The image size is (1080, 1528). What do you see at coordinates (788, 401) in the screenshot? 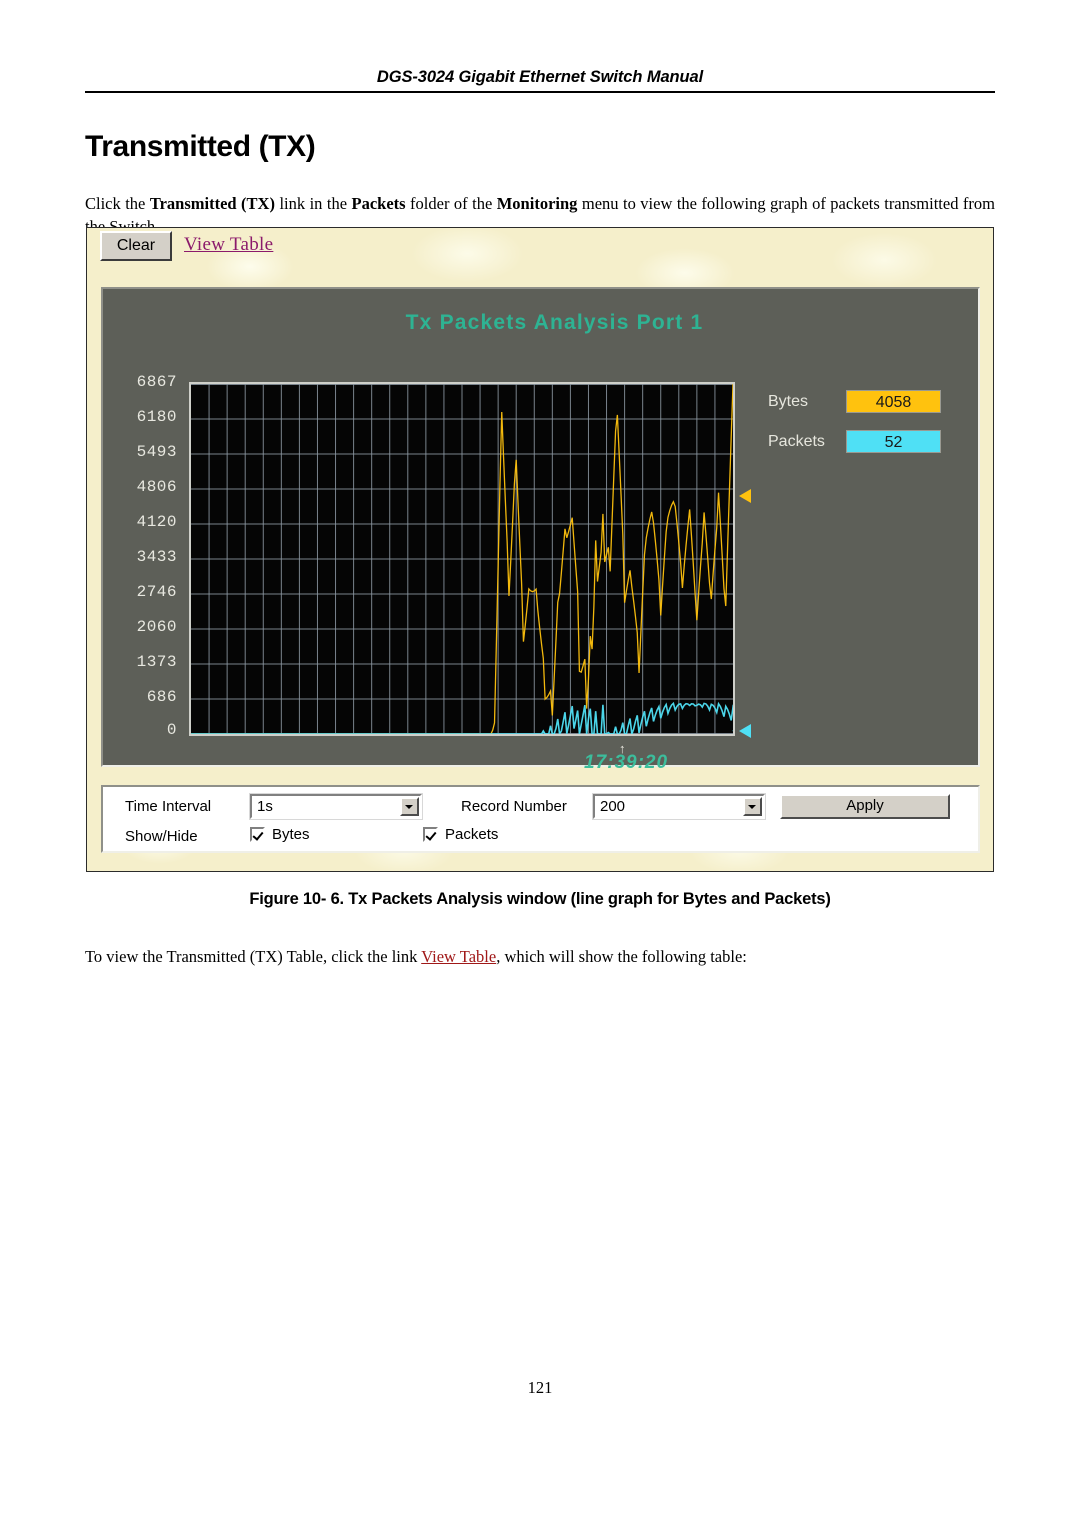
I see `legend-label-bytes: Bytes` at bounding box center [788, 401].